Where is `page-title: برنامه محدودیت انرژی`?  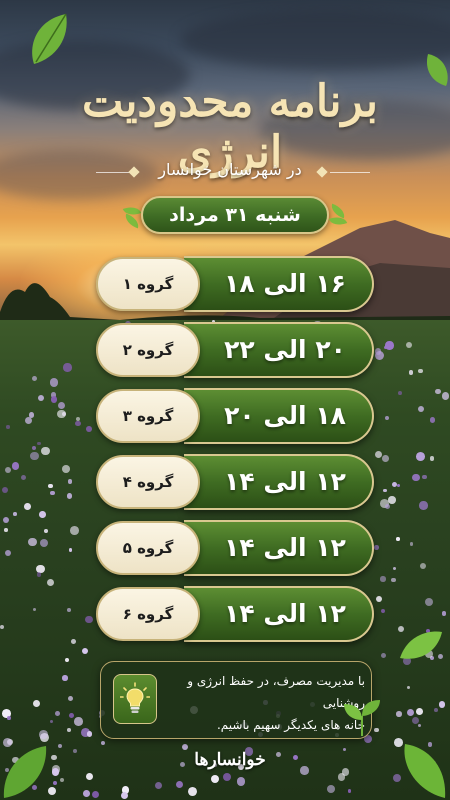
page-title: برنامه محدودیت انرژی is located at coordinates (229, 127).